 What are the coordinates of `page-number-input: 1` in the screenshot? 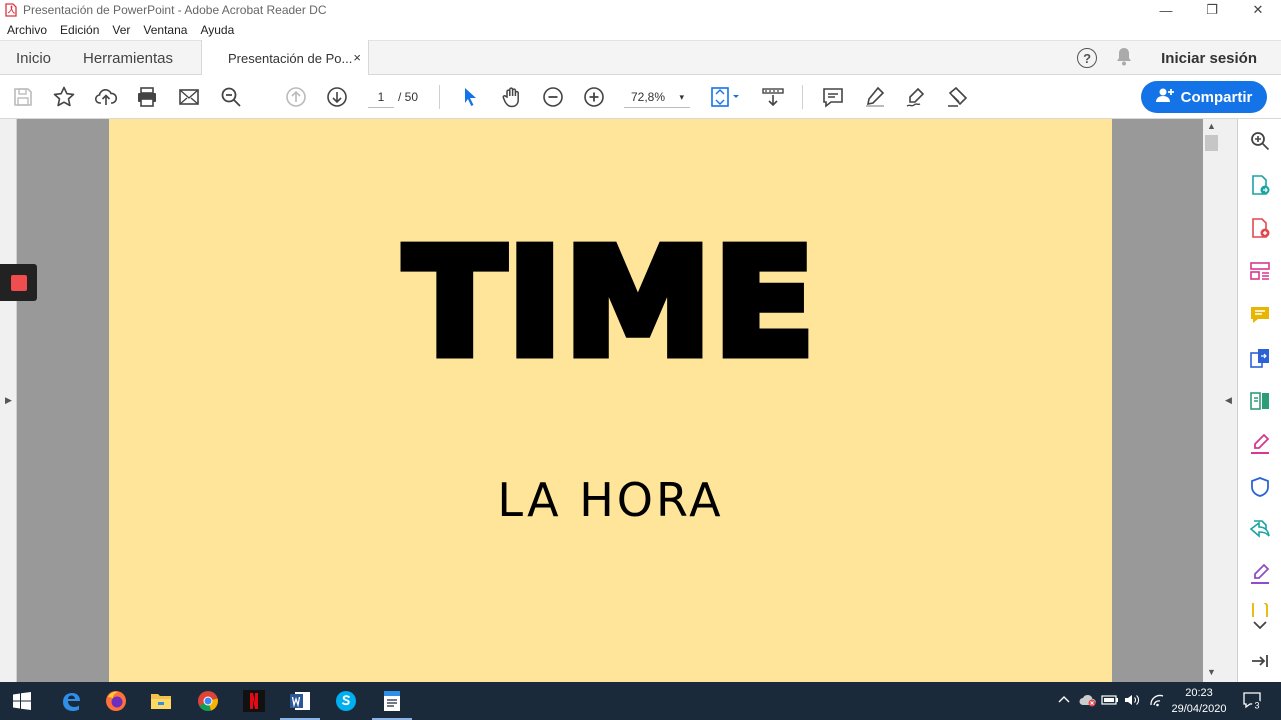 It's located at (381, 97).